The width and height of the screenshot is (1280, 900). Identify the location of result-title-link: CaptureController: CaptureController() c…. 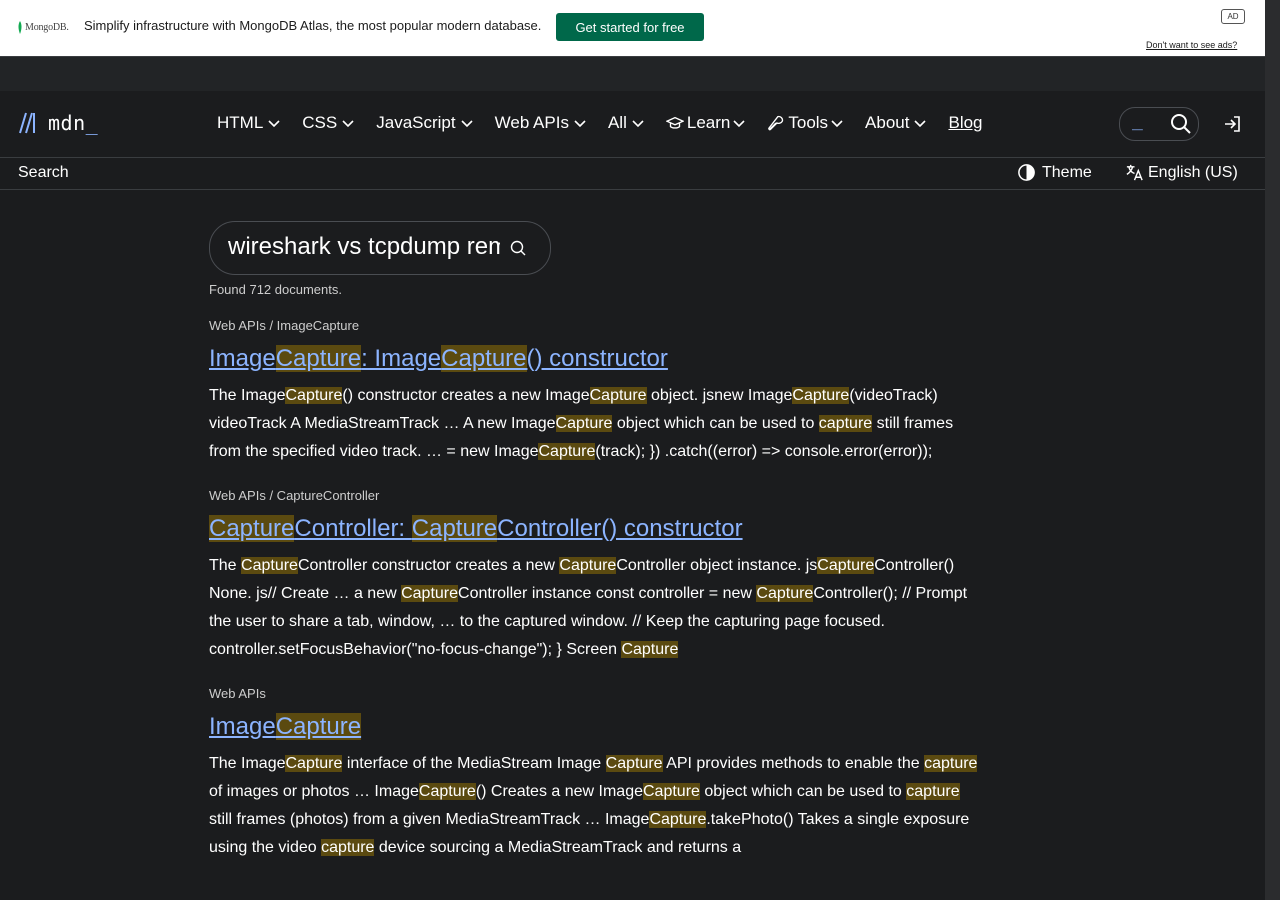
(594, 529).